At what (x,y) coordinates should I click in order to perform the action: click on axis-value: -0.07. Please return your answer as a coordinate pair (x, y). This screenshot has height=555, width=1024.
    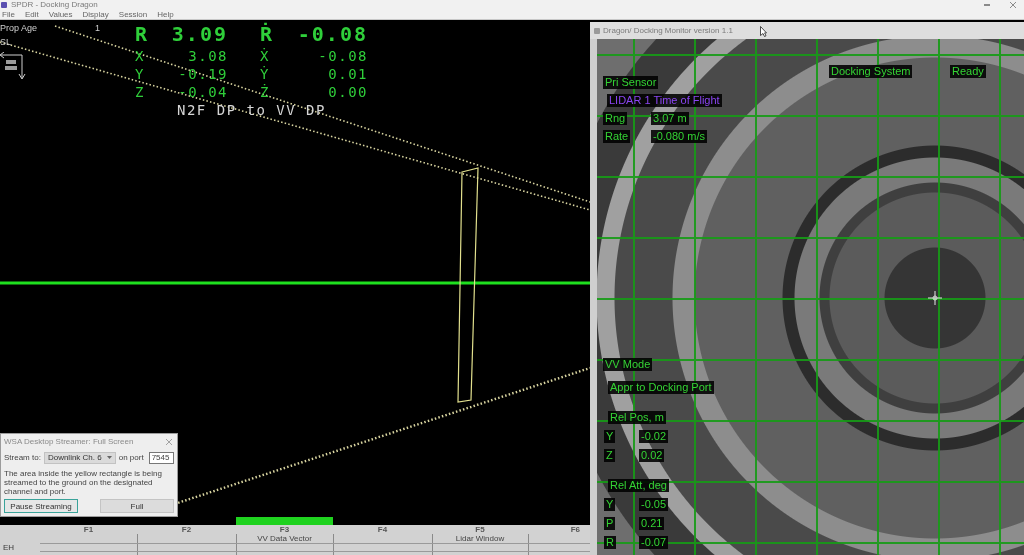
    Looking at the image, I should click on (654, 542).